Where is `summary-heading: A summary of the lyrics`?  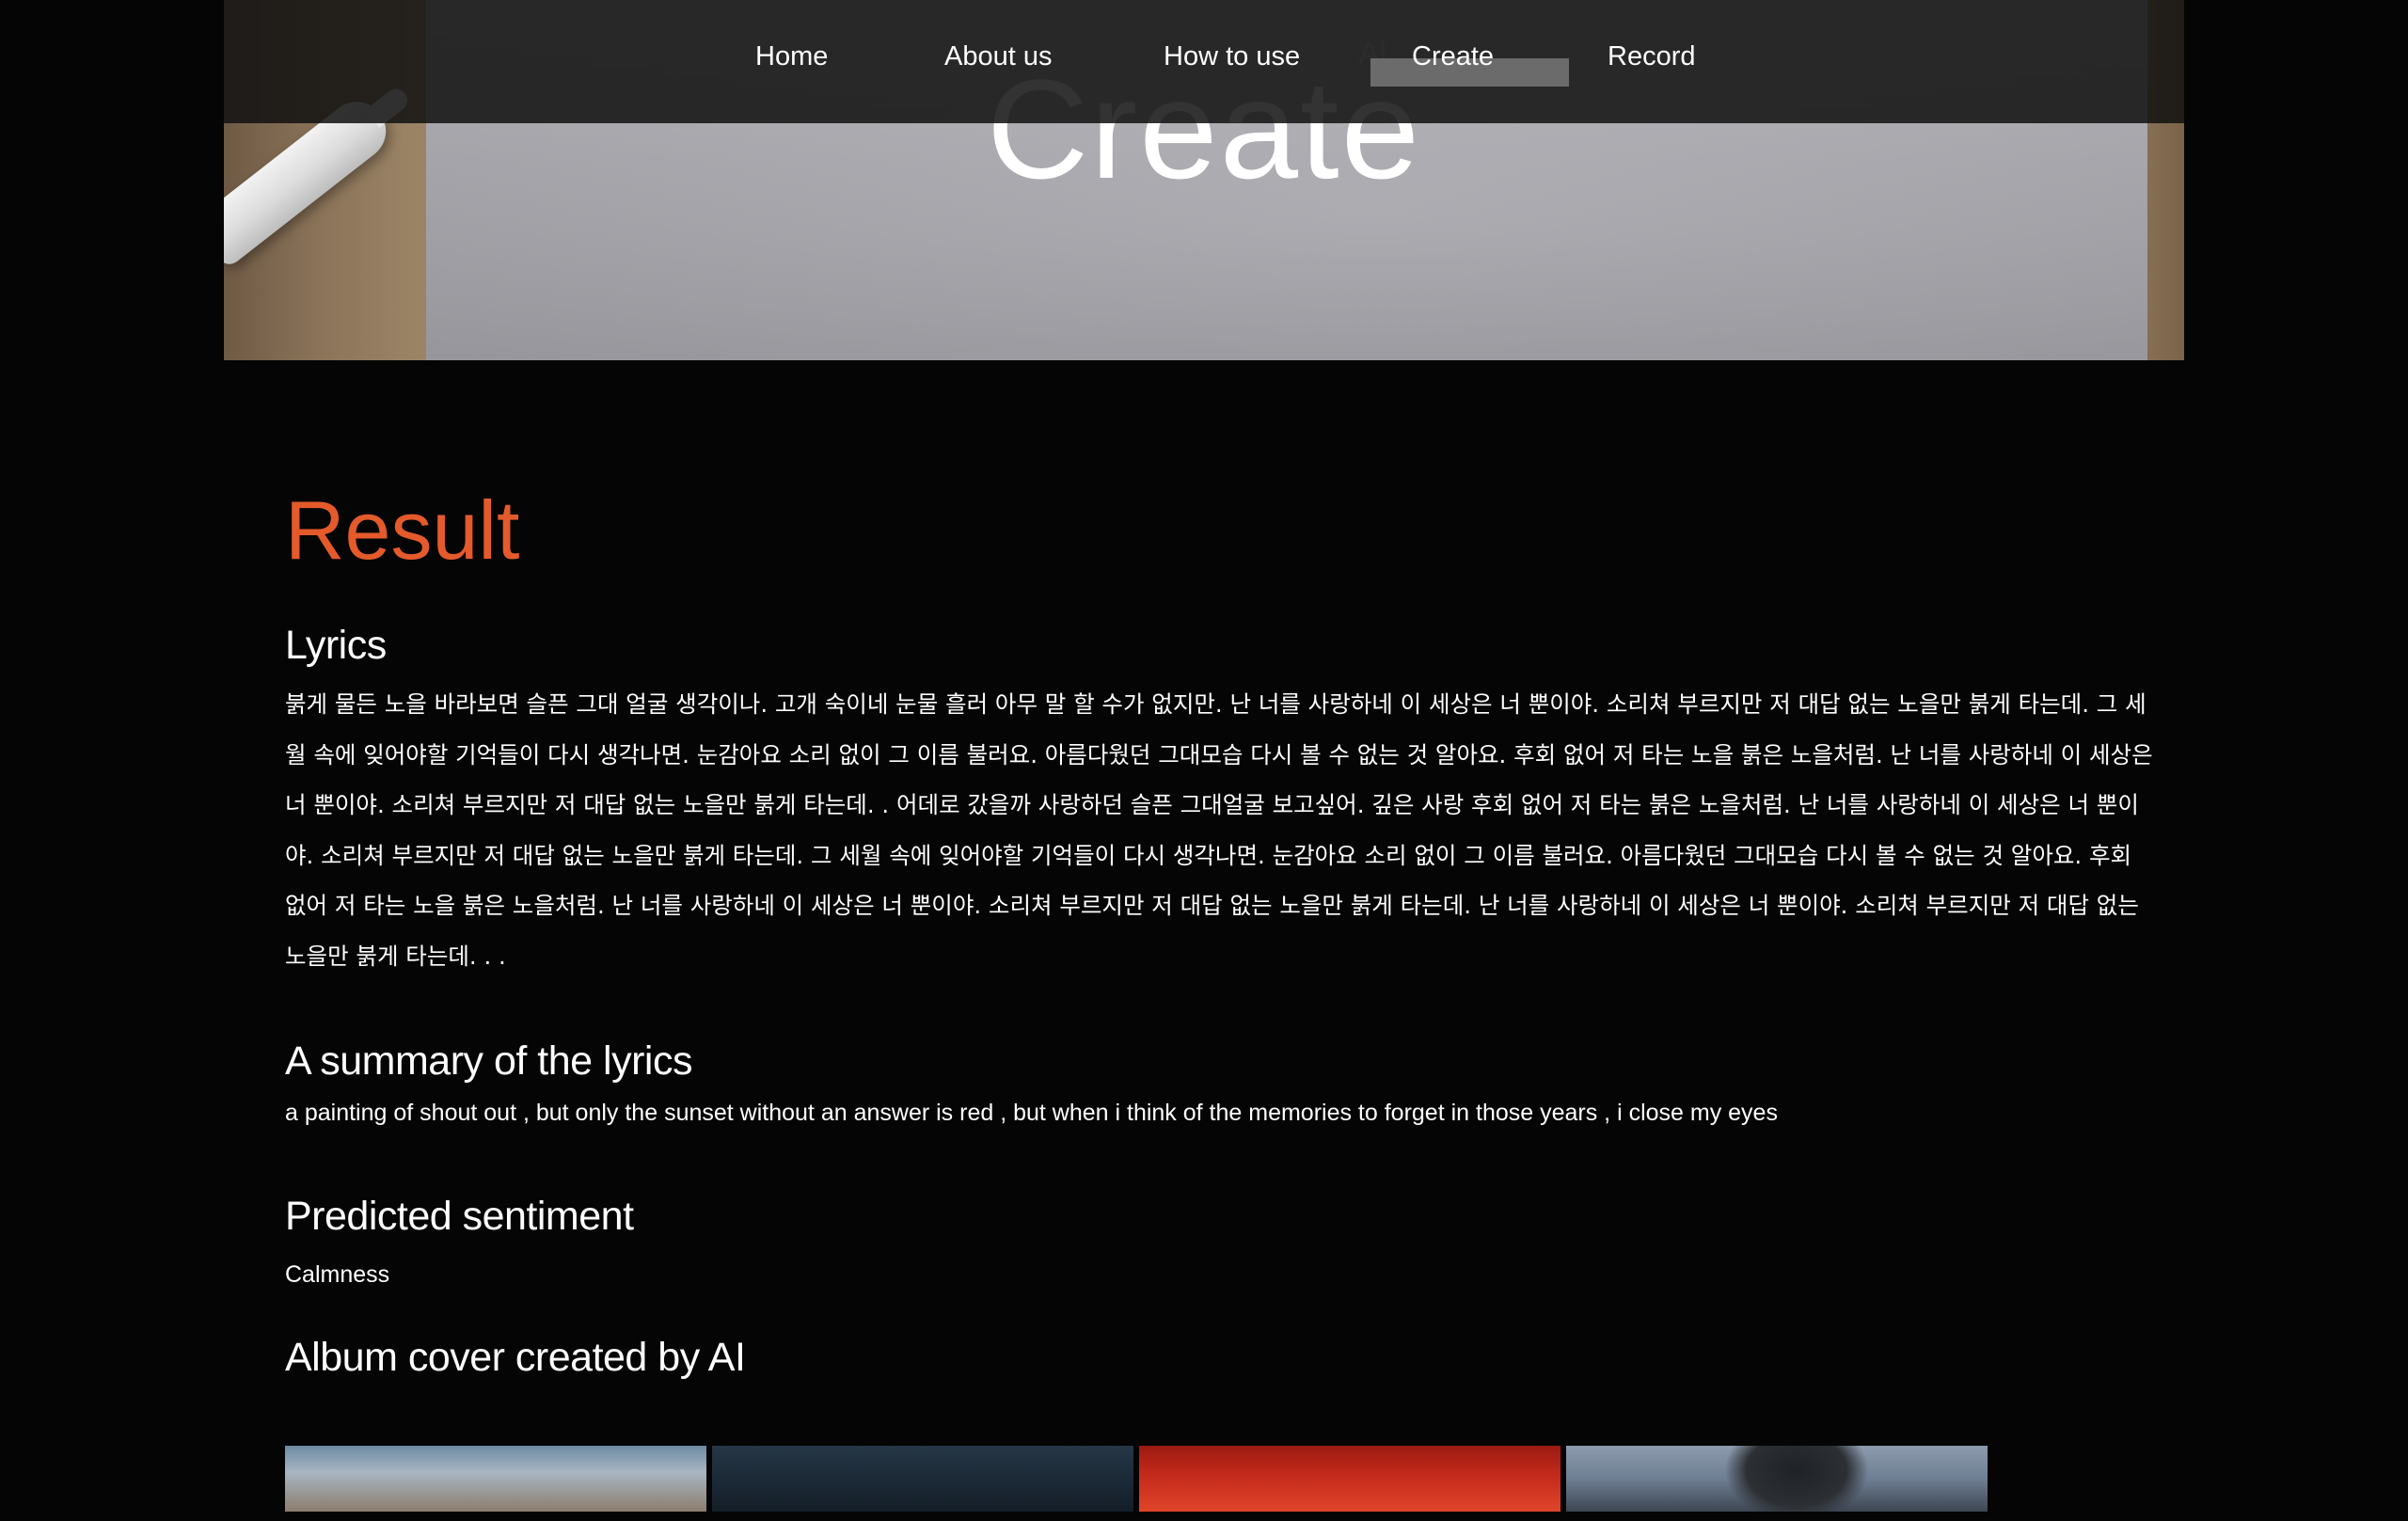 summary-heading: A summary of the lyrics is located at coordinates (489, 1062).